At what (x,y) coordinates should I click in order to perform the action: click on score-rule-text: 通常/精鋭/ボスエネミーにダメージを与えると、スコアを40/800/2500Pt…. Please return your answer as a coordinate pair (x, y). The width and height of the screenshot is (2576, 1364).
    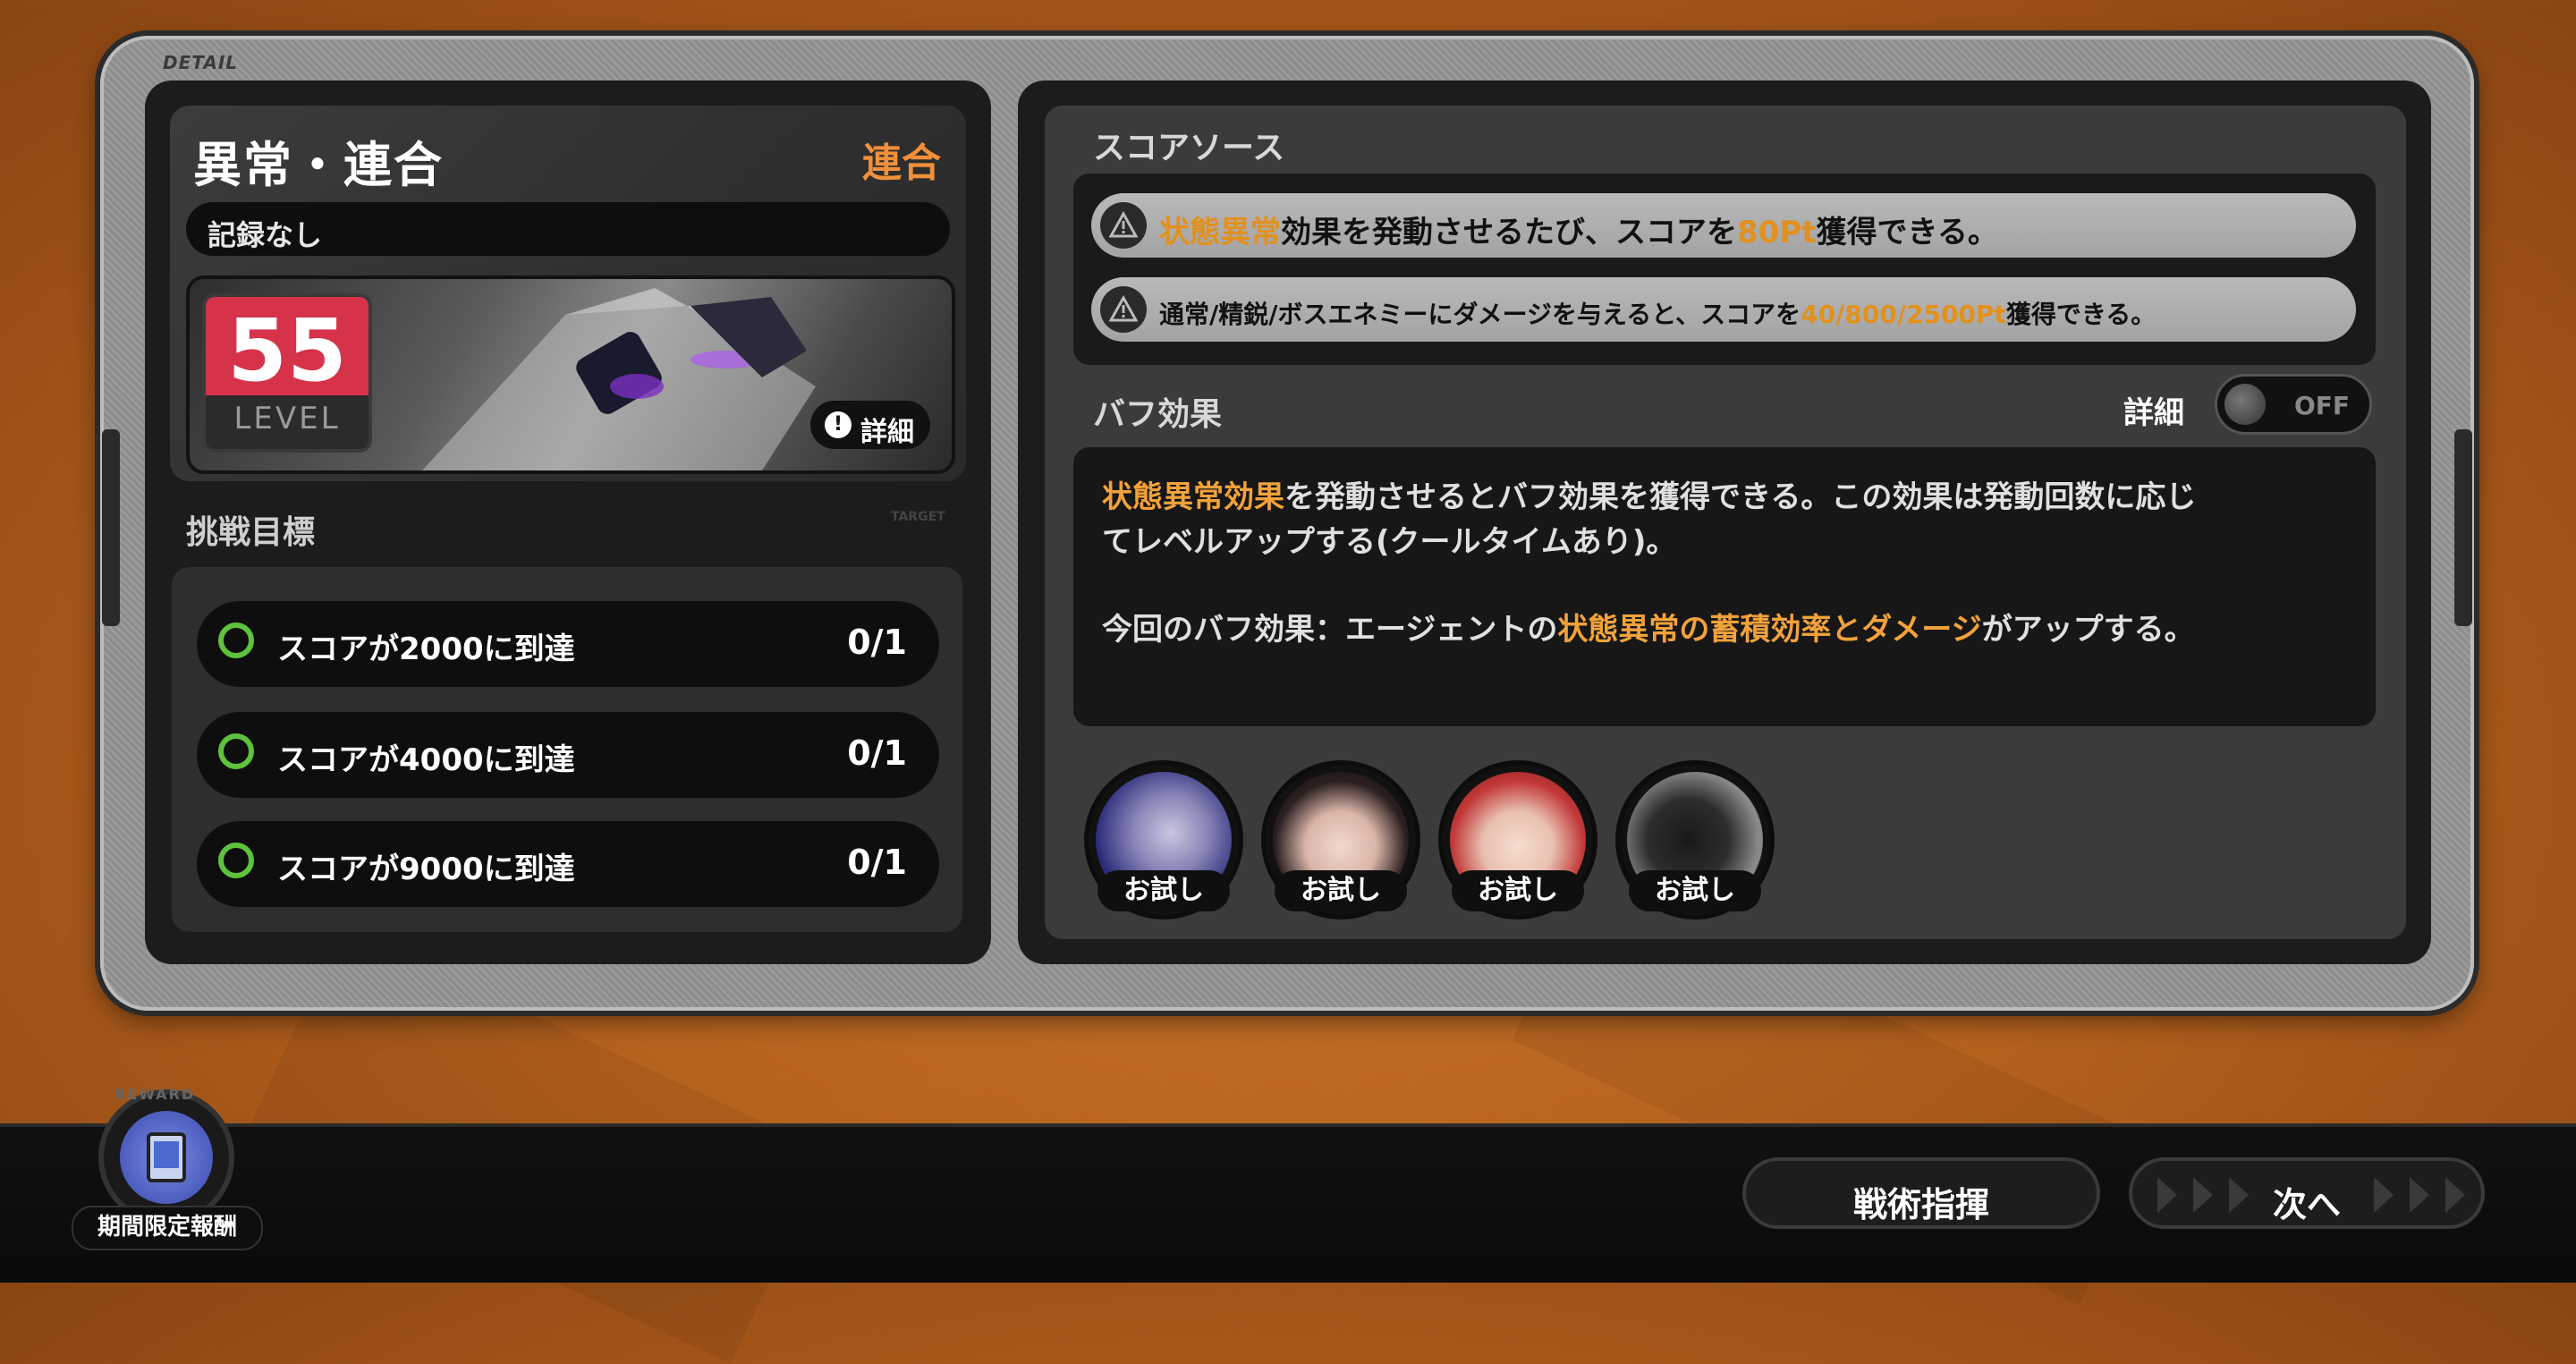
    Looking at the image, I should click on (1658, 314).